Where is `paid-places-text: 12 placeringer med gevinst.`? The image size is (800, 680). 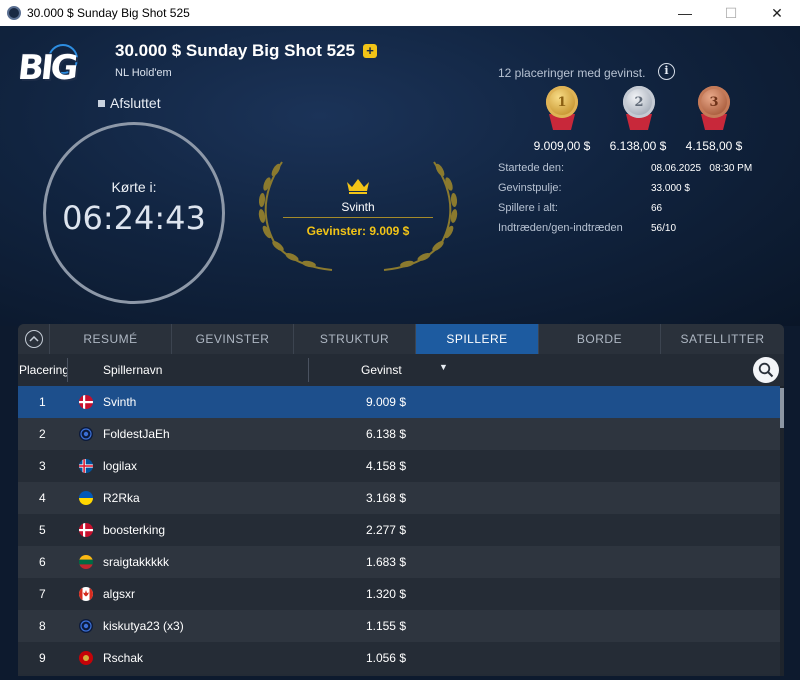
paid-places-text: 12 placeringer med gevinst. is located at coordinates (572, 73).